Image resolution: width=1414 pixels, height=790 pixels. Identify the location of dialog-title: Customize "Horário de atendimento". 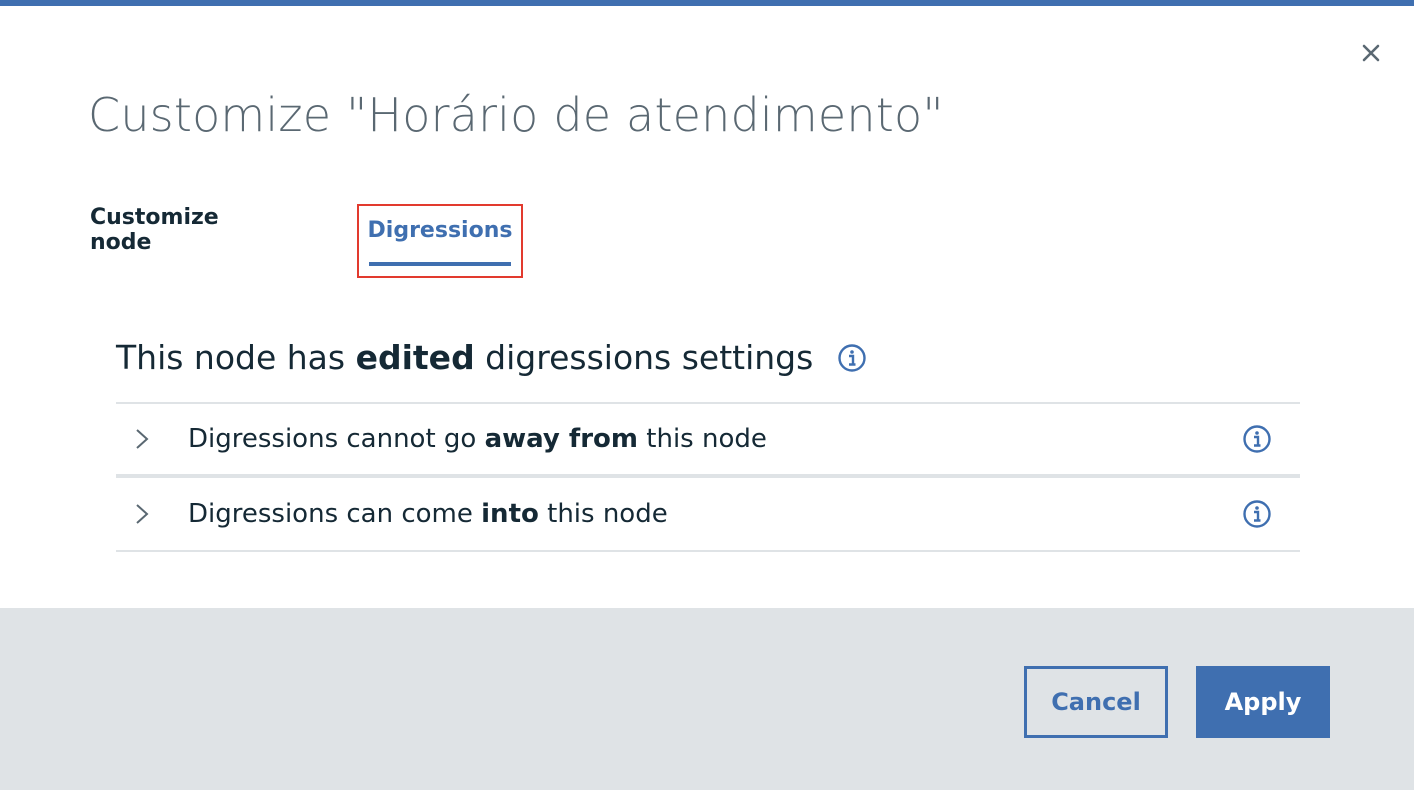
(516, 115).